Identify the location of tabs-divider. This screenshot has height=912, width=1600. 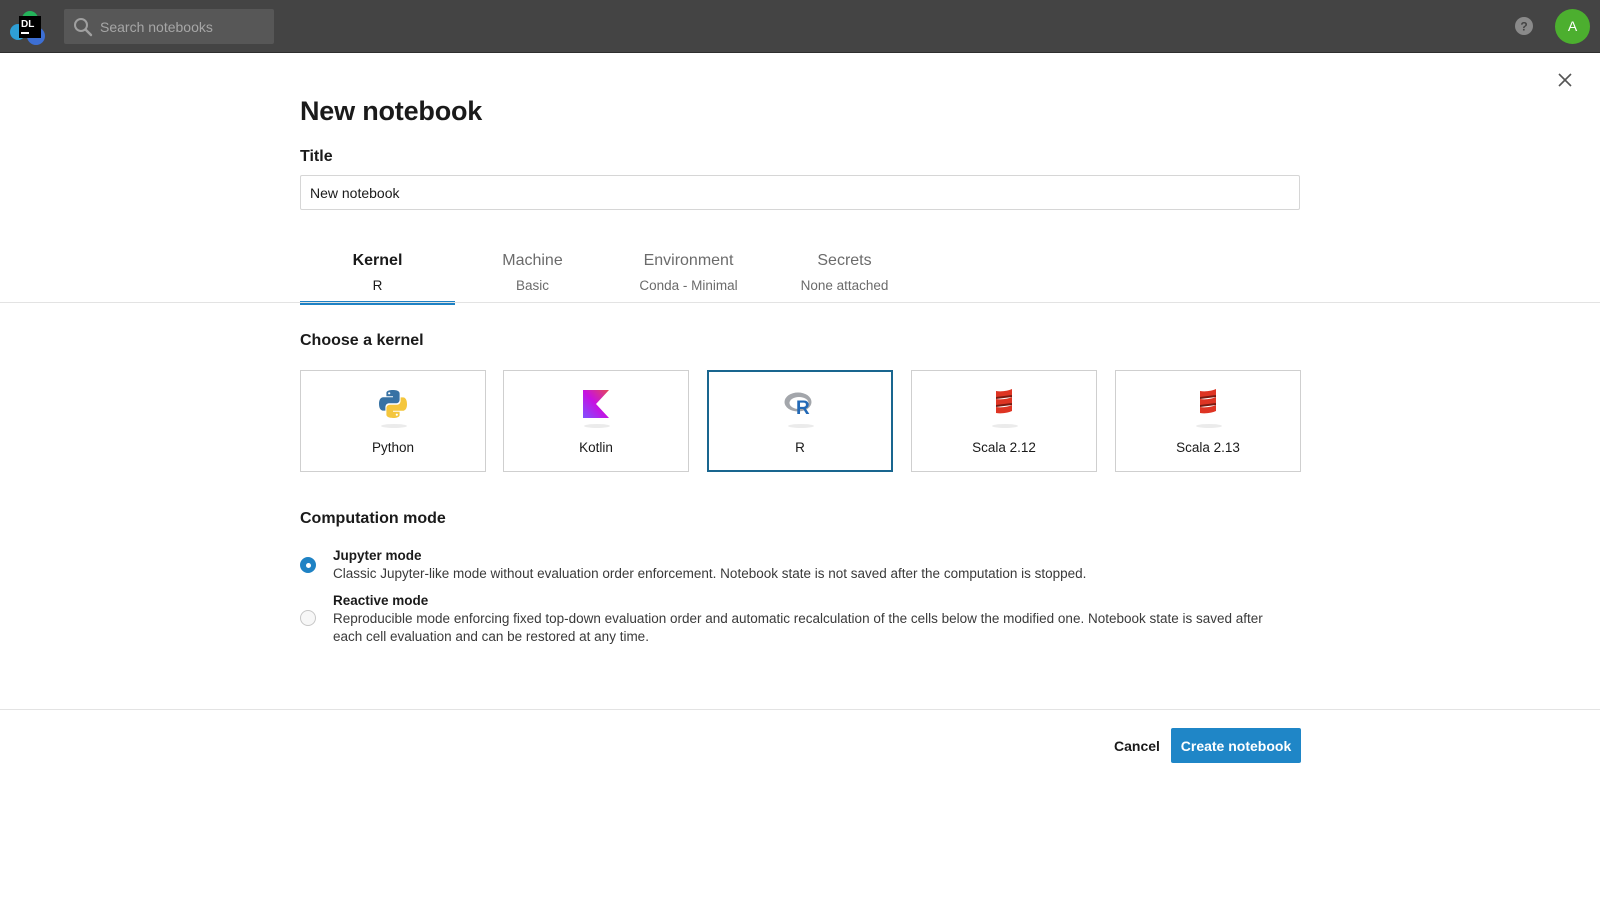
(800, 302).